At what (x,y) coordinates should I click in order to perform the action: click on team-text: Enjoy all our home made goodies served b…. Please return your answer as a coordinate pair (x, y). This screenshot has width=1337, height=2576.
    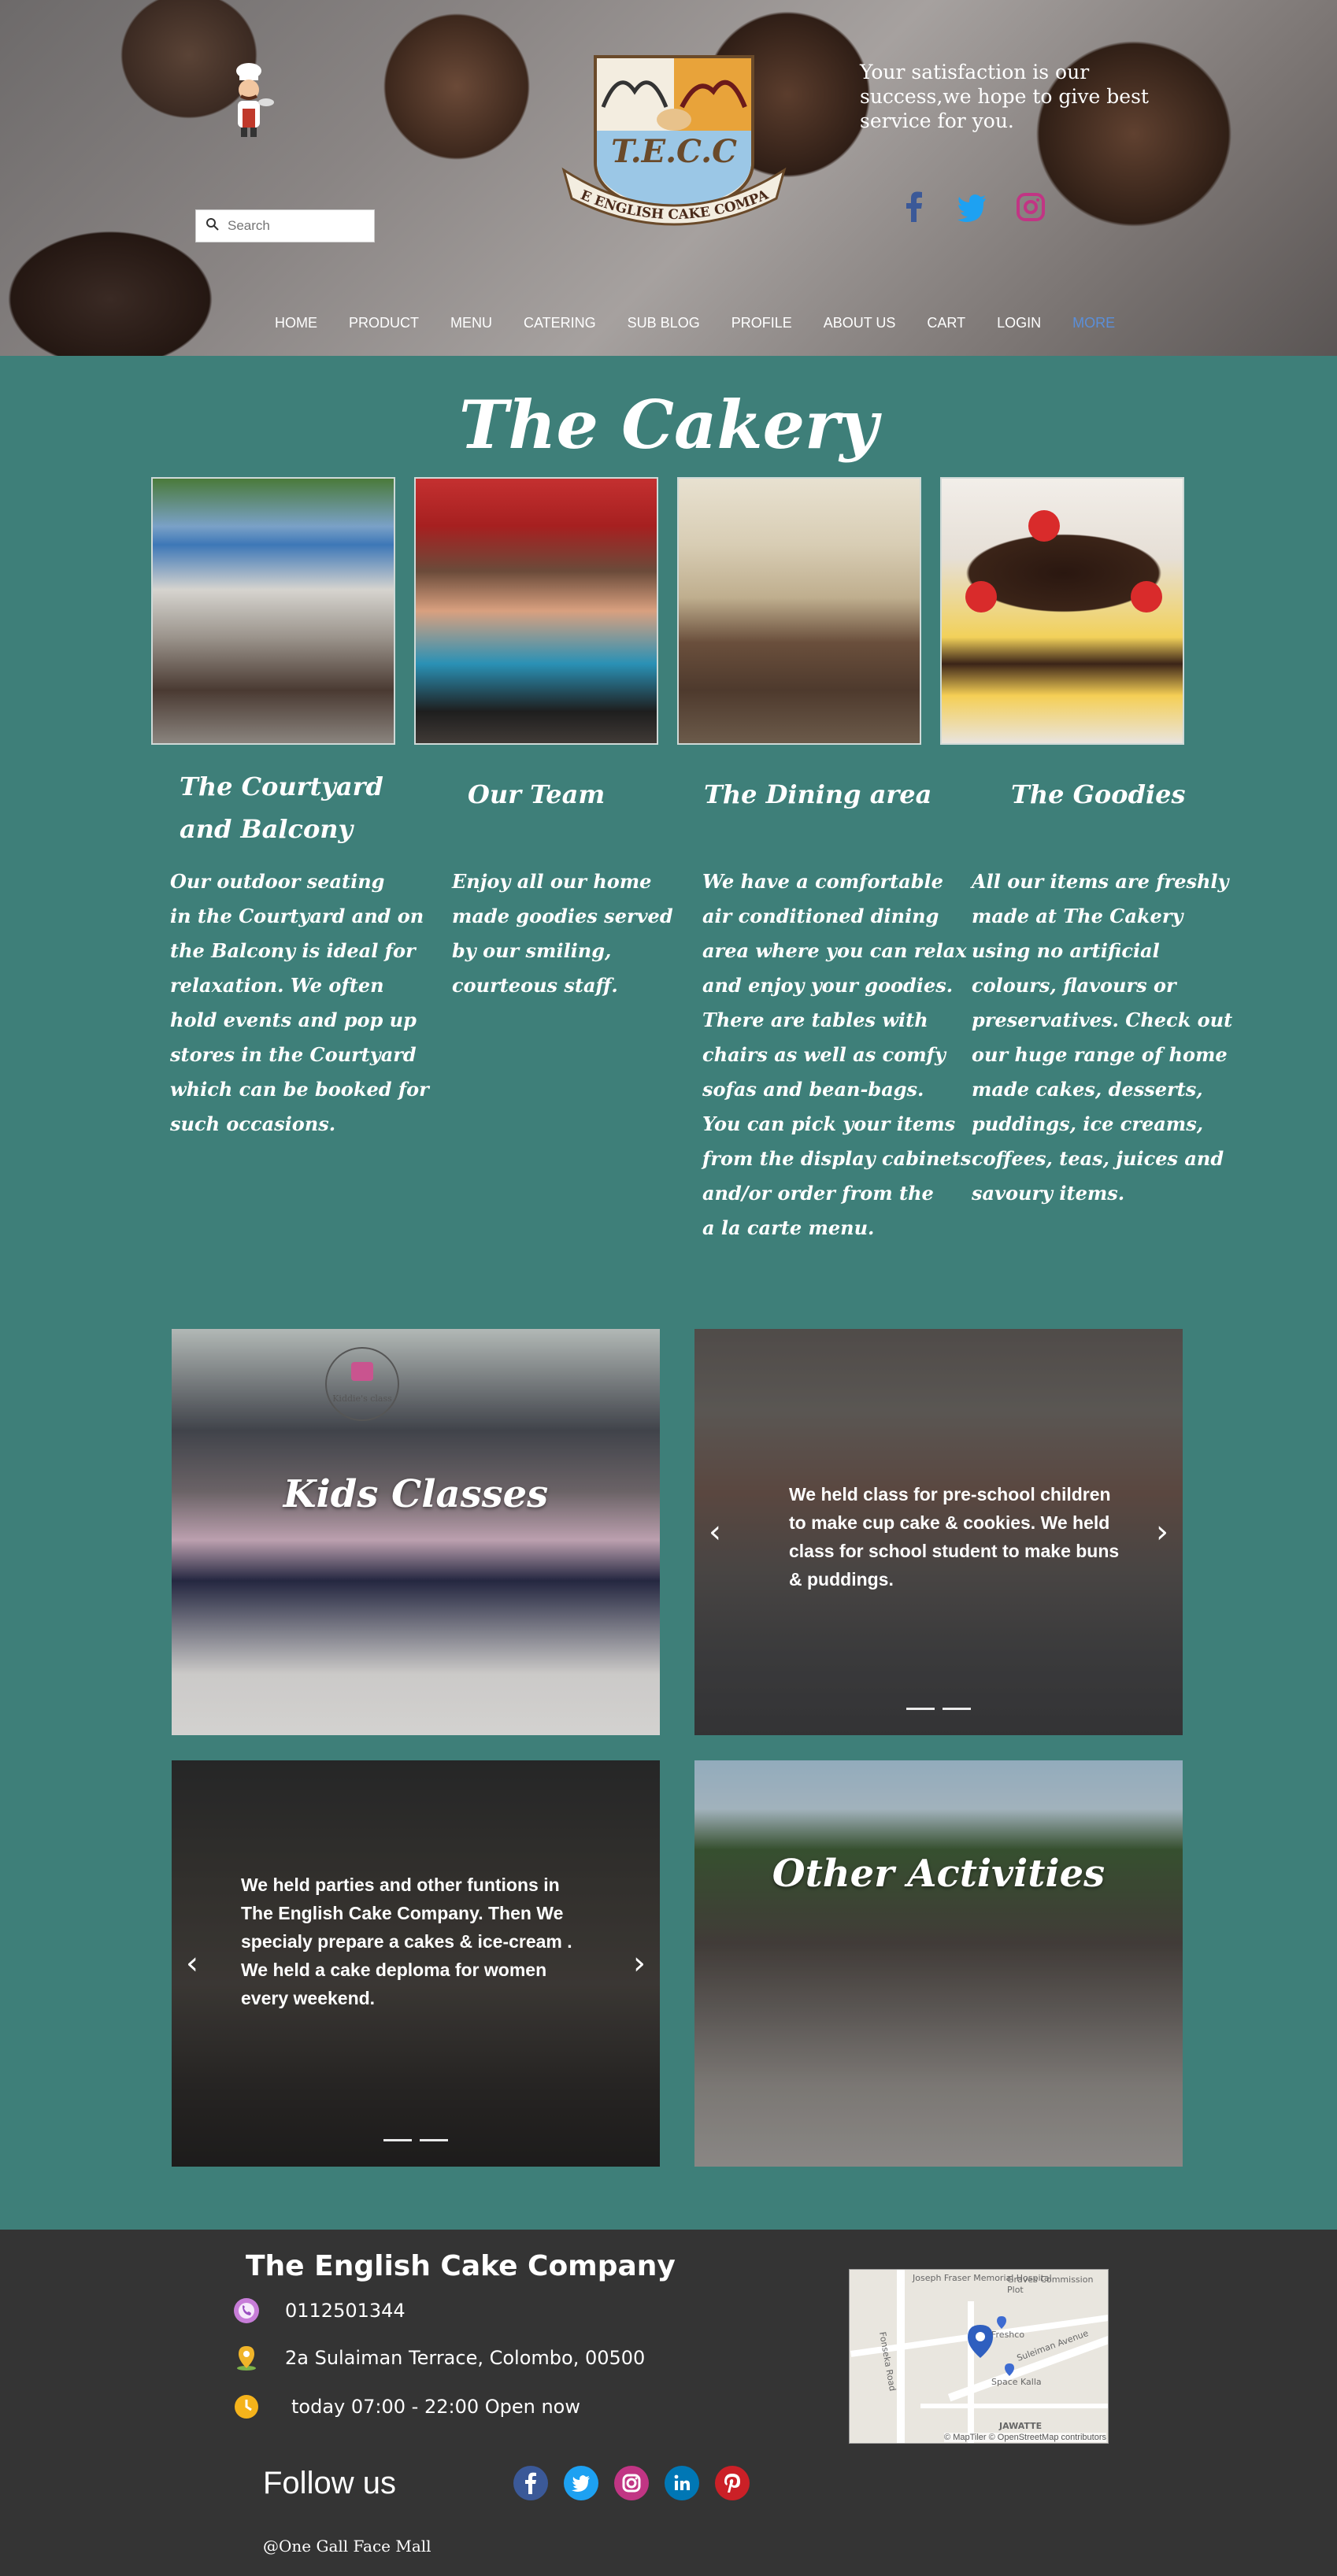
    Looking at the image, I should click on (562, 933).